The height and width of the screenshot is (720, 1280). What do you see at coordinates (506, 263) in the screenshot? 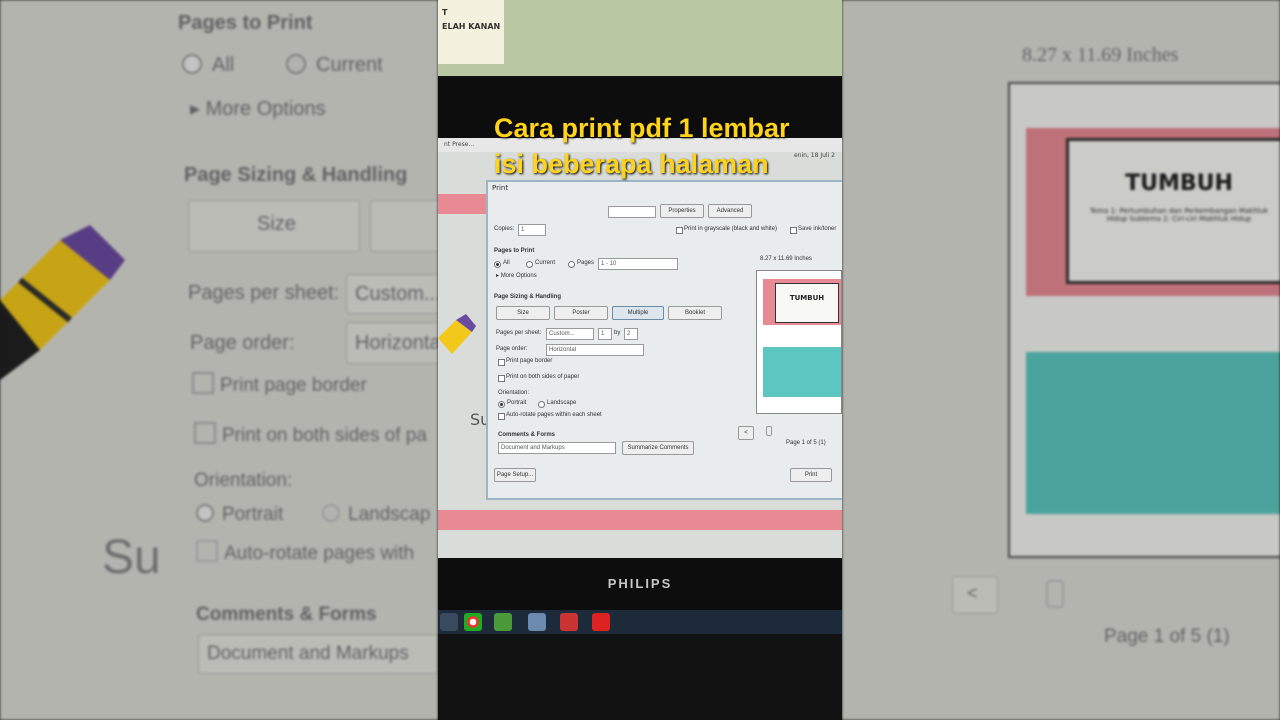
I see `all-label: All` at bounding box center [506, 263].